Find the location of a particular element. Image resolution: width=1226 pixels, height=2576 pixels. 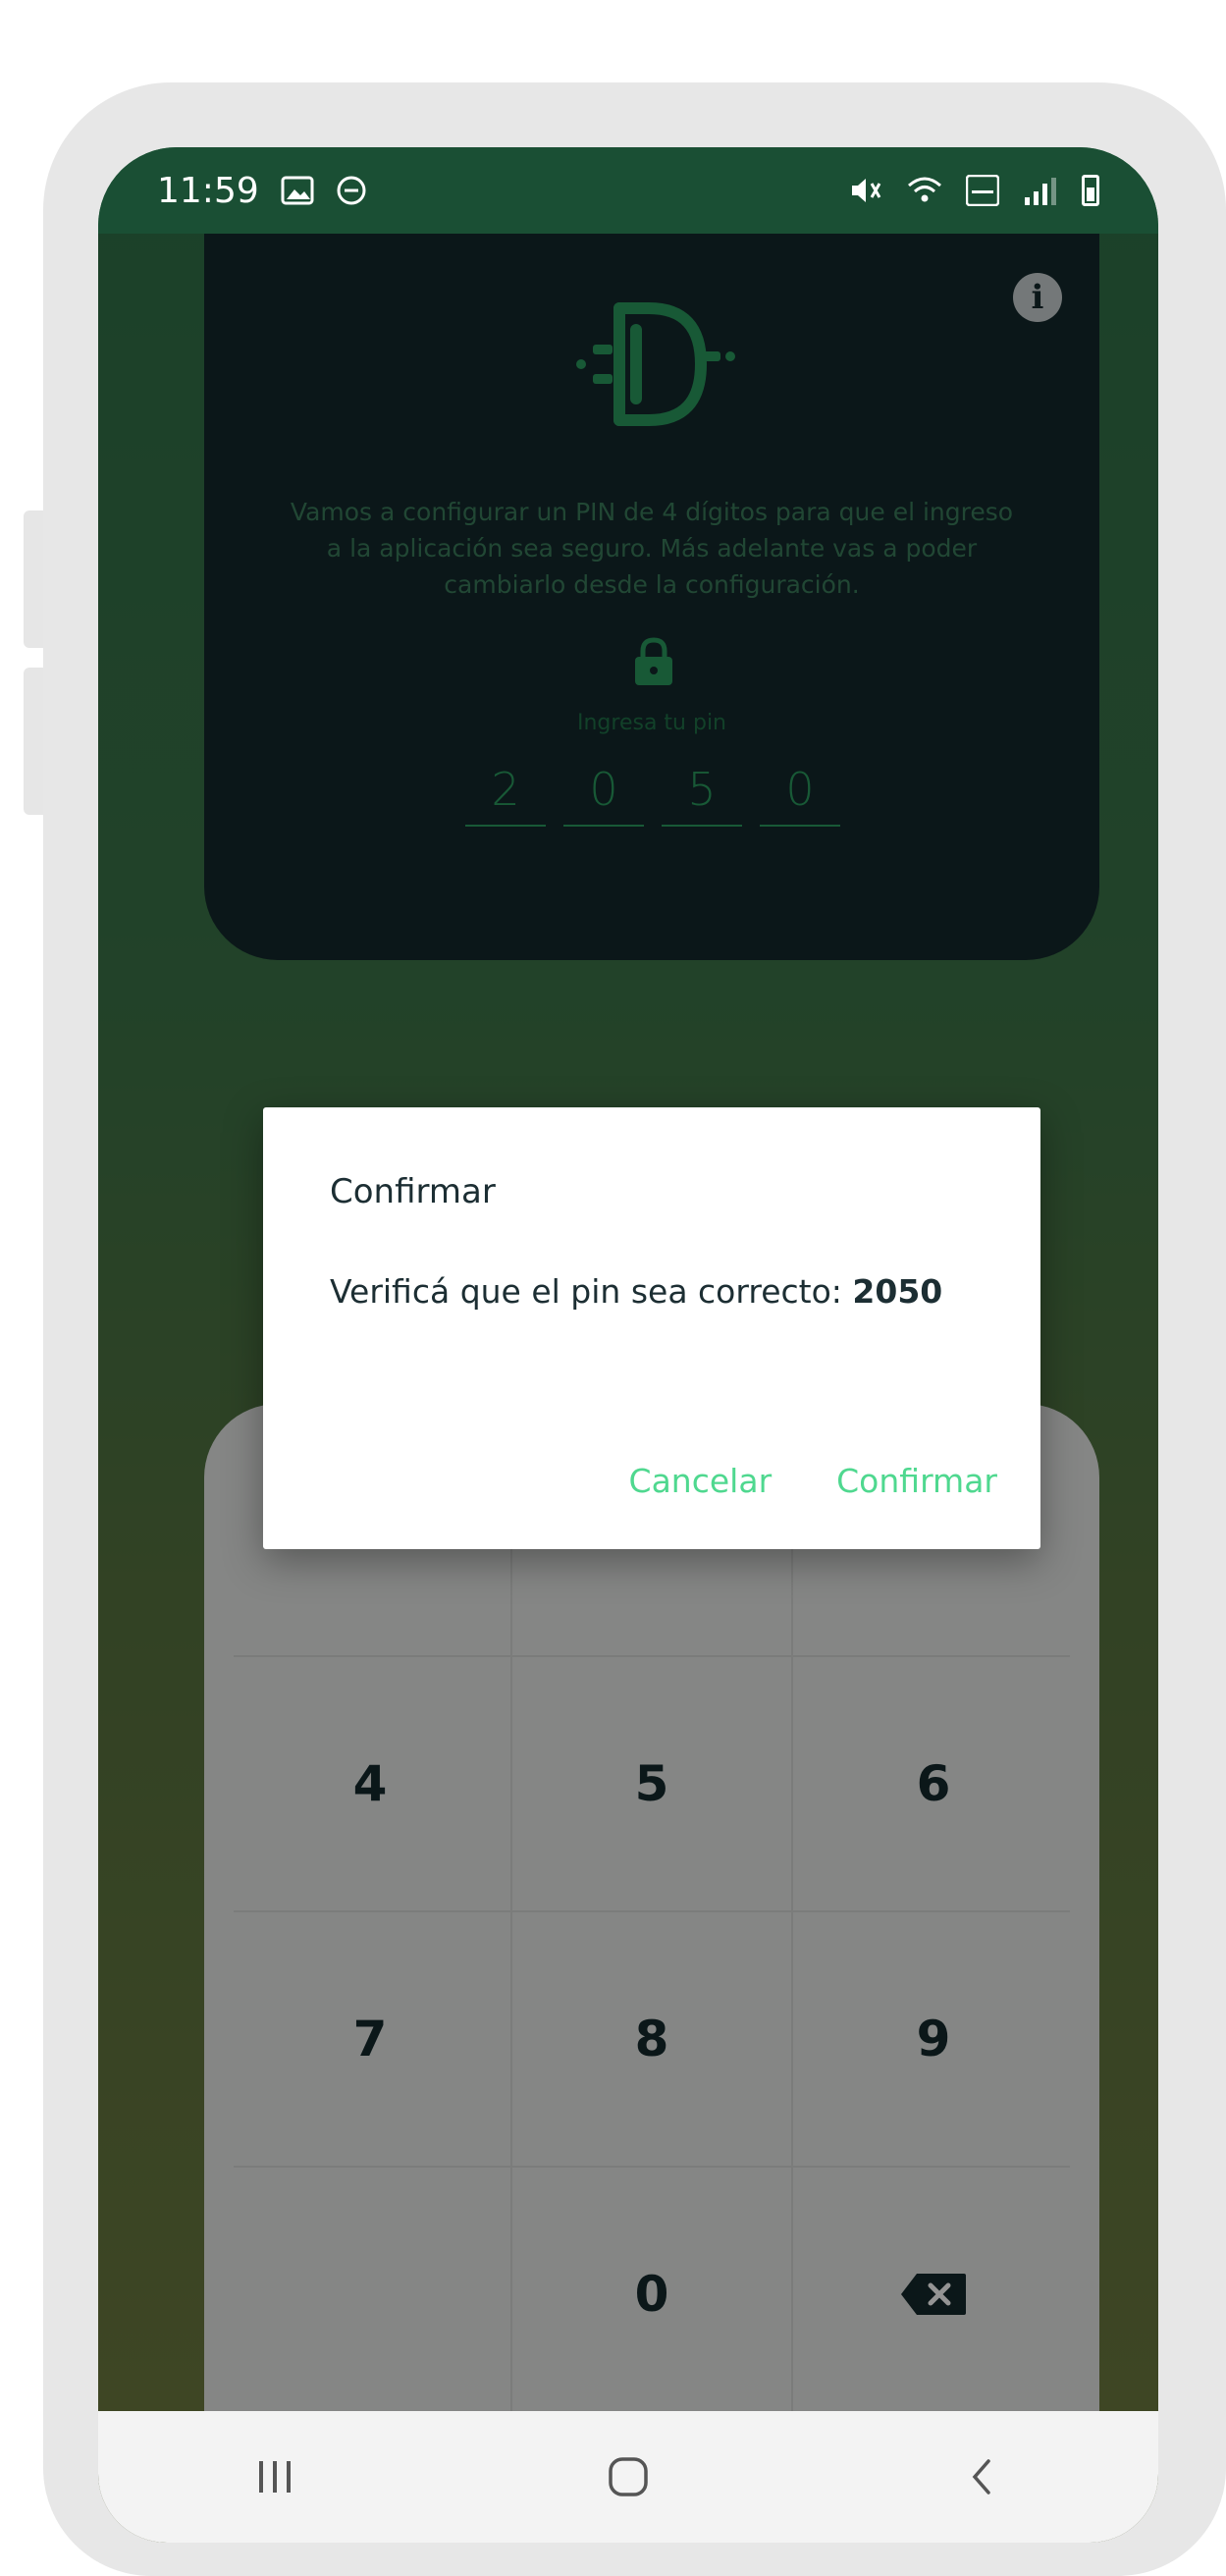

home-icon is located at coordinates (628, 2476).